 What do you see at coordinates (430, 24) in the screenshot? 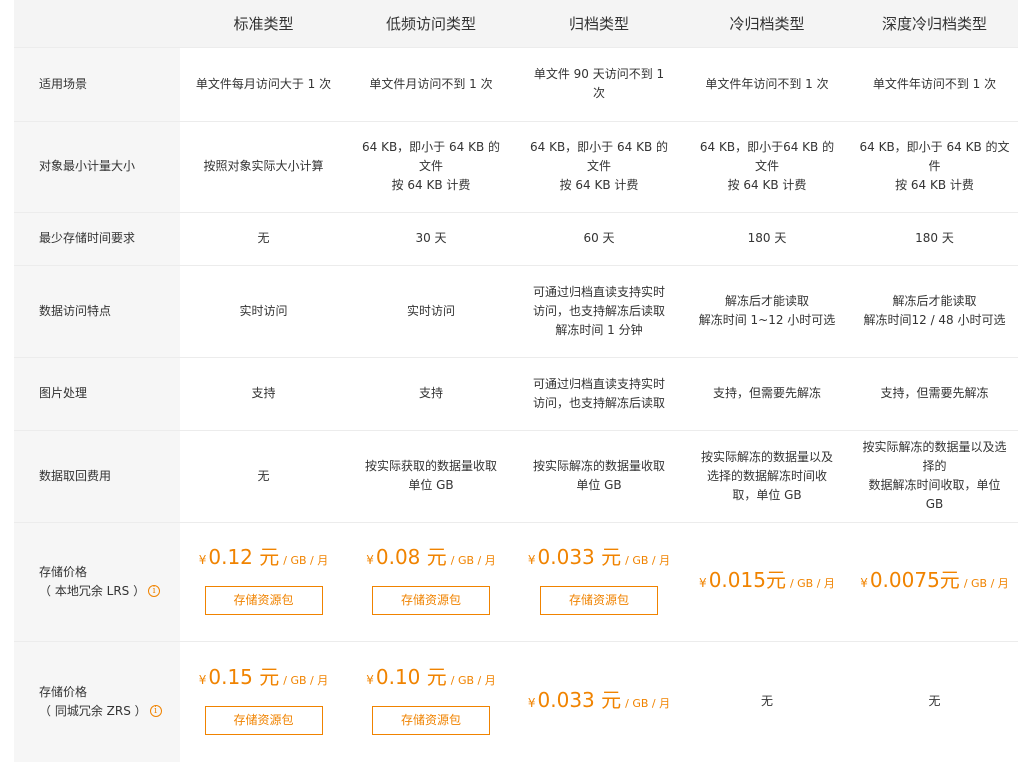
I see `column-header: 低频访问类型` at bounding box center [430, 24].